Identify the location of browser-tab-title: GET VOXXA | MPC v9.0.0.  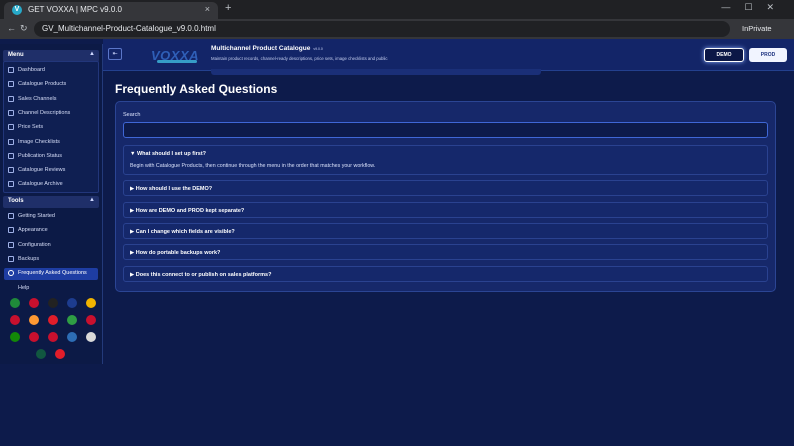
(75, 9).